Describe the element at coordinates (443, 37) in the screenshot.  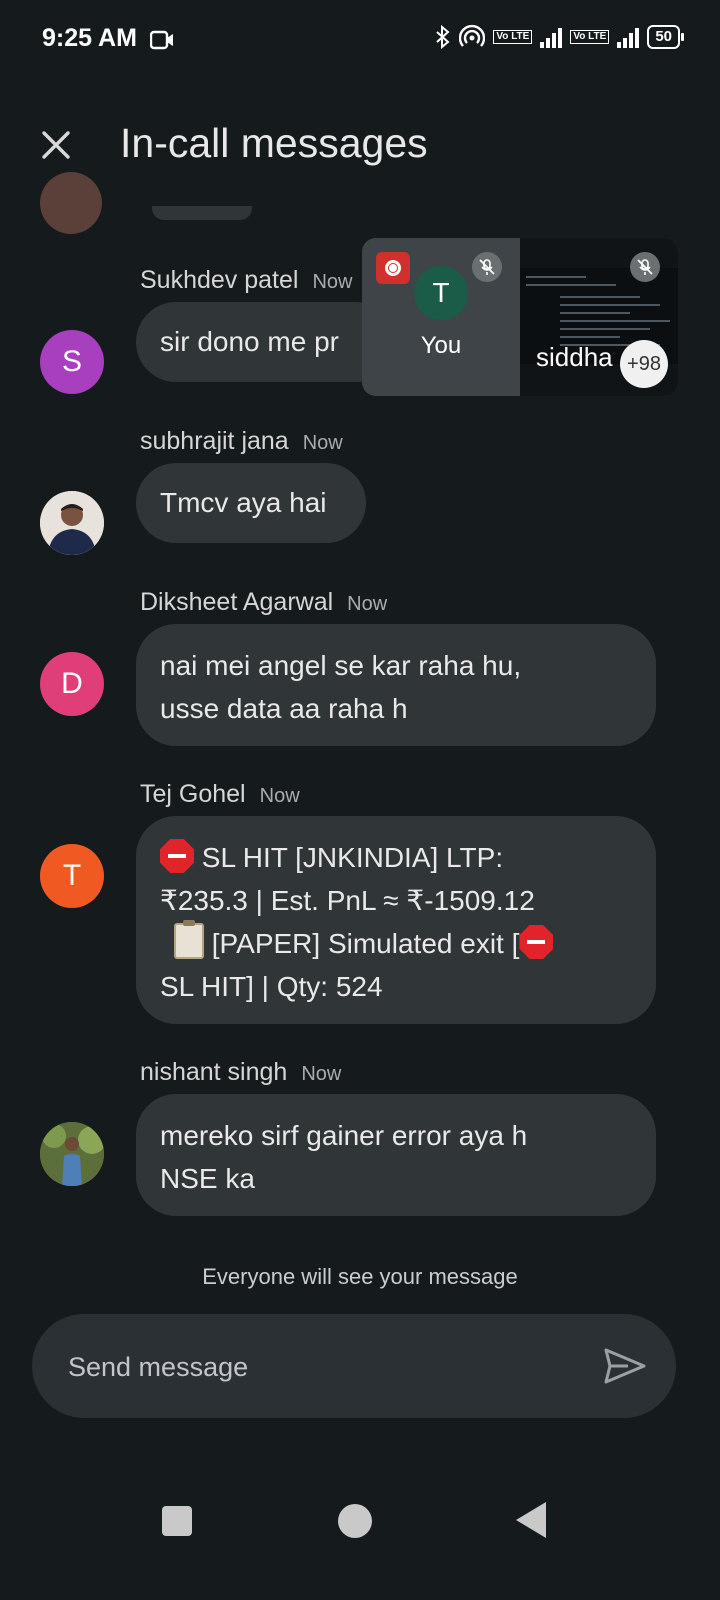
I see `bluetooth-icon` at that location.